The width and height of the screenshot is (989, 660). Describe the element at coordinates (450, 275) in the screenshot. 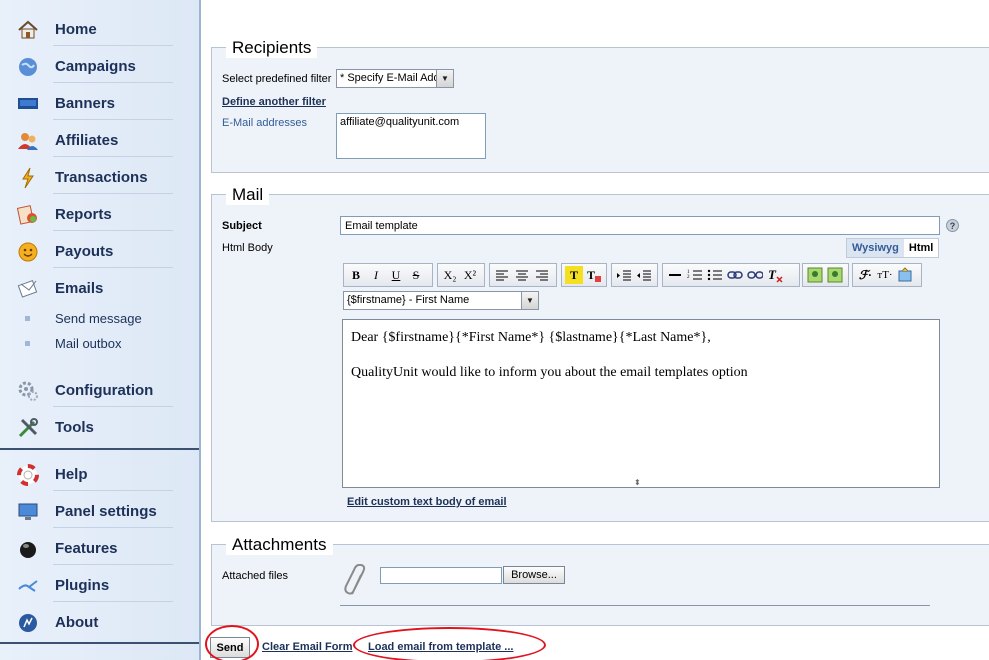

I see `subscript-button: X₂` at that location.